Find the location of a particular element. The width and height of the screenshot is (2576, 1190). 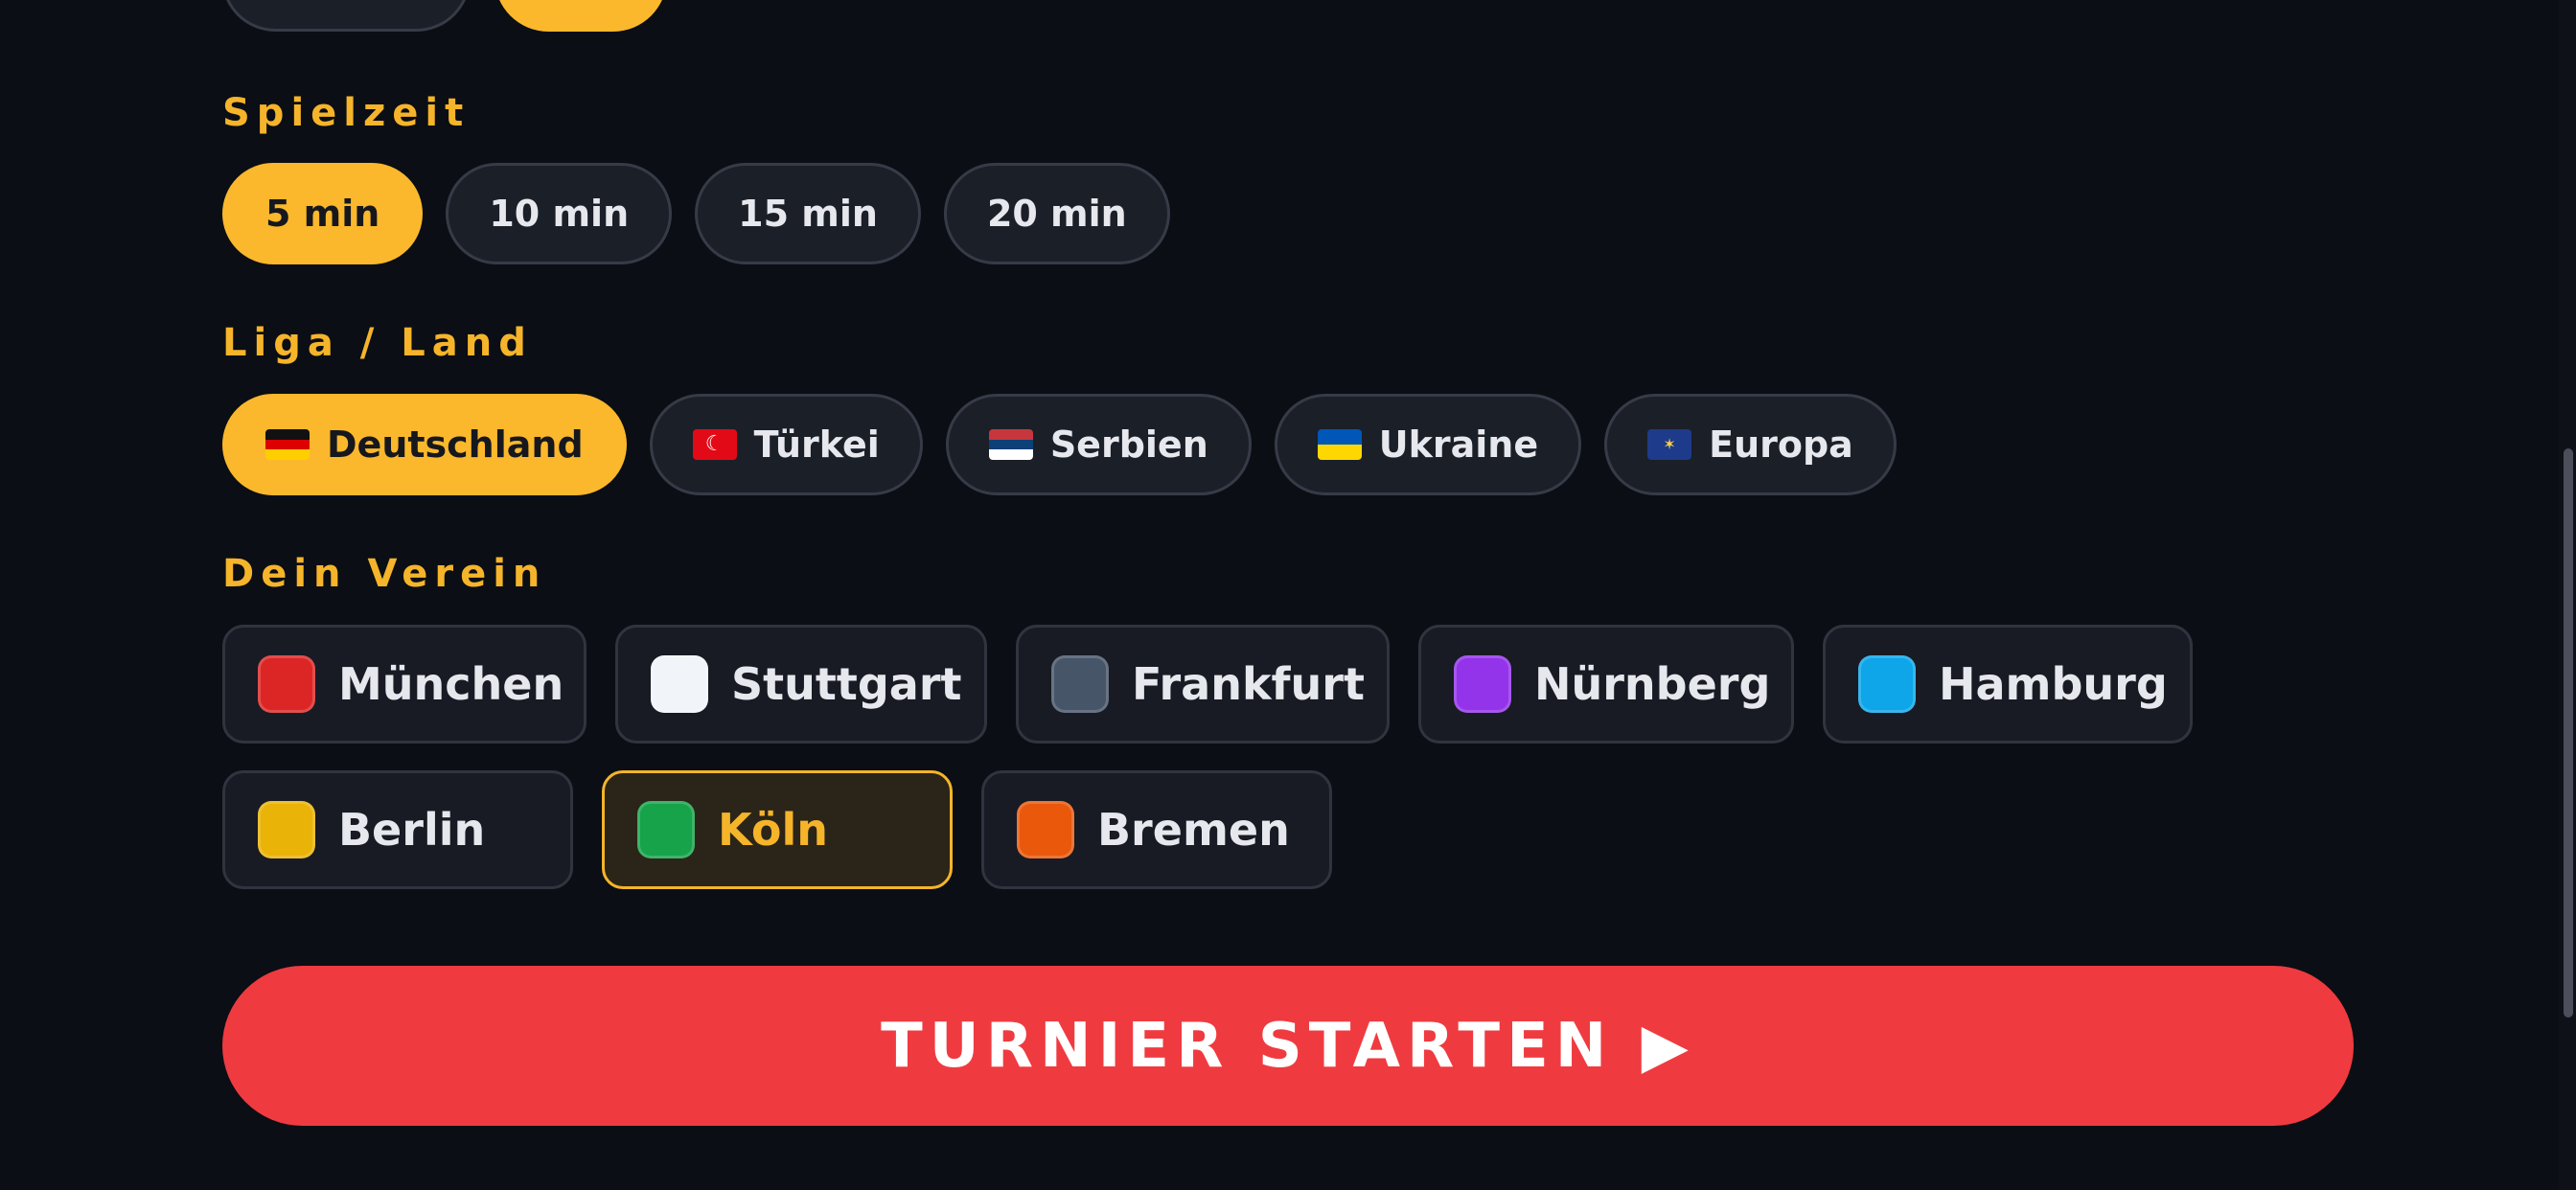

liga-option-label: Türkei is located at coordinates (816, 445).